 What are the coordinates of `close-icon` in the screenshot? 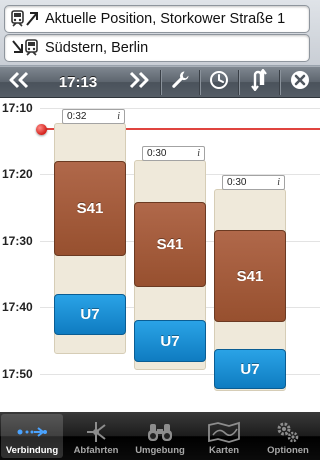 It's located at (300, 82).